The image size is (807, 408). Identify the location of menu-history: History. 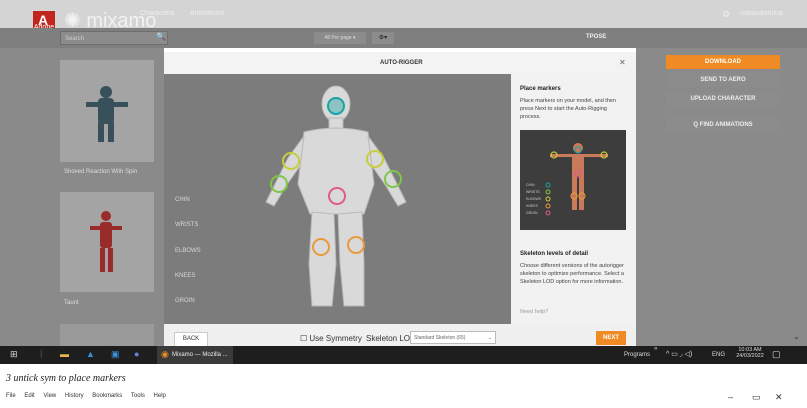
(74, 396).